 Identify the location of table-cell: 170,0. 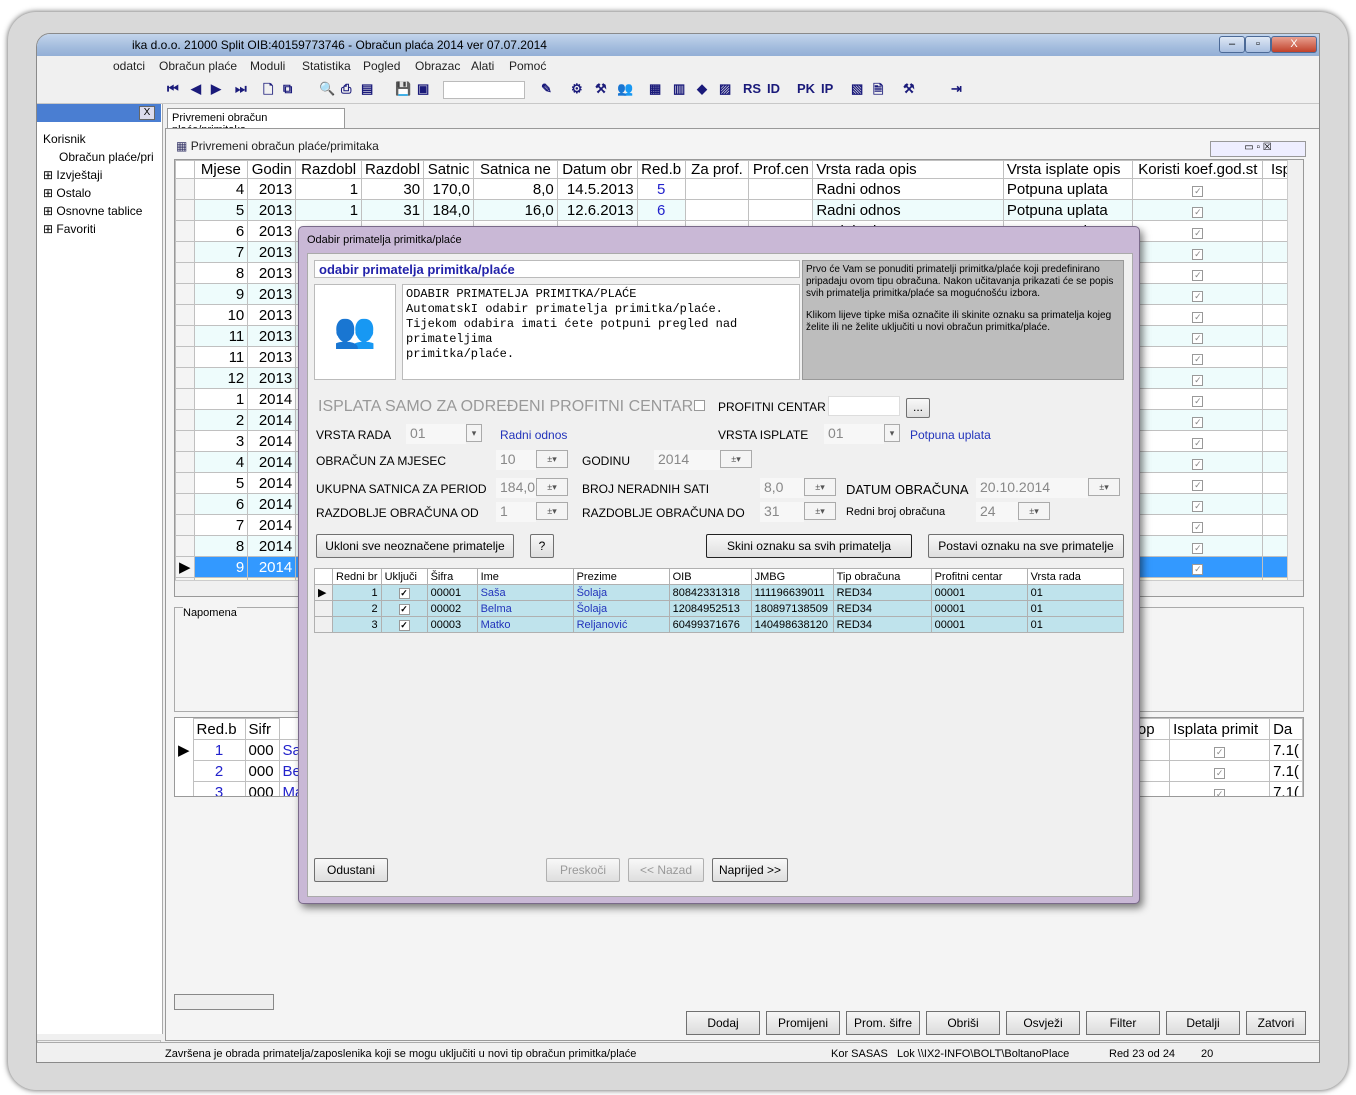
(449, 189).